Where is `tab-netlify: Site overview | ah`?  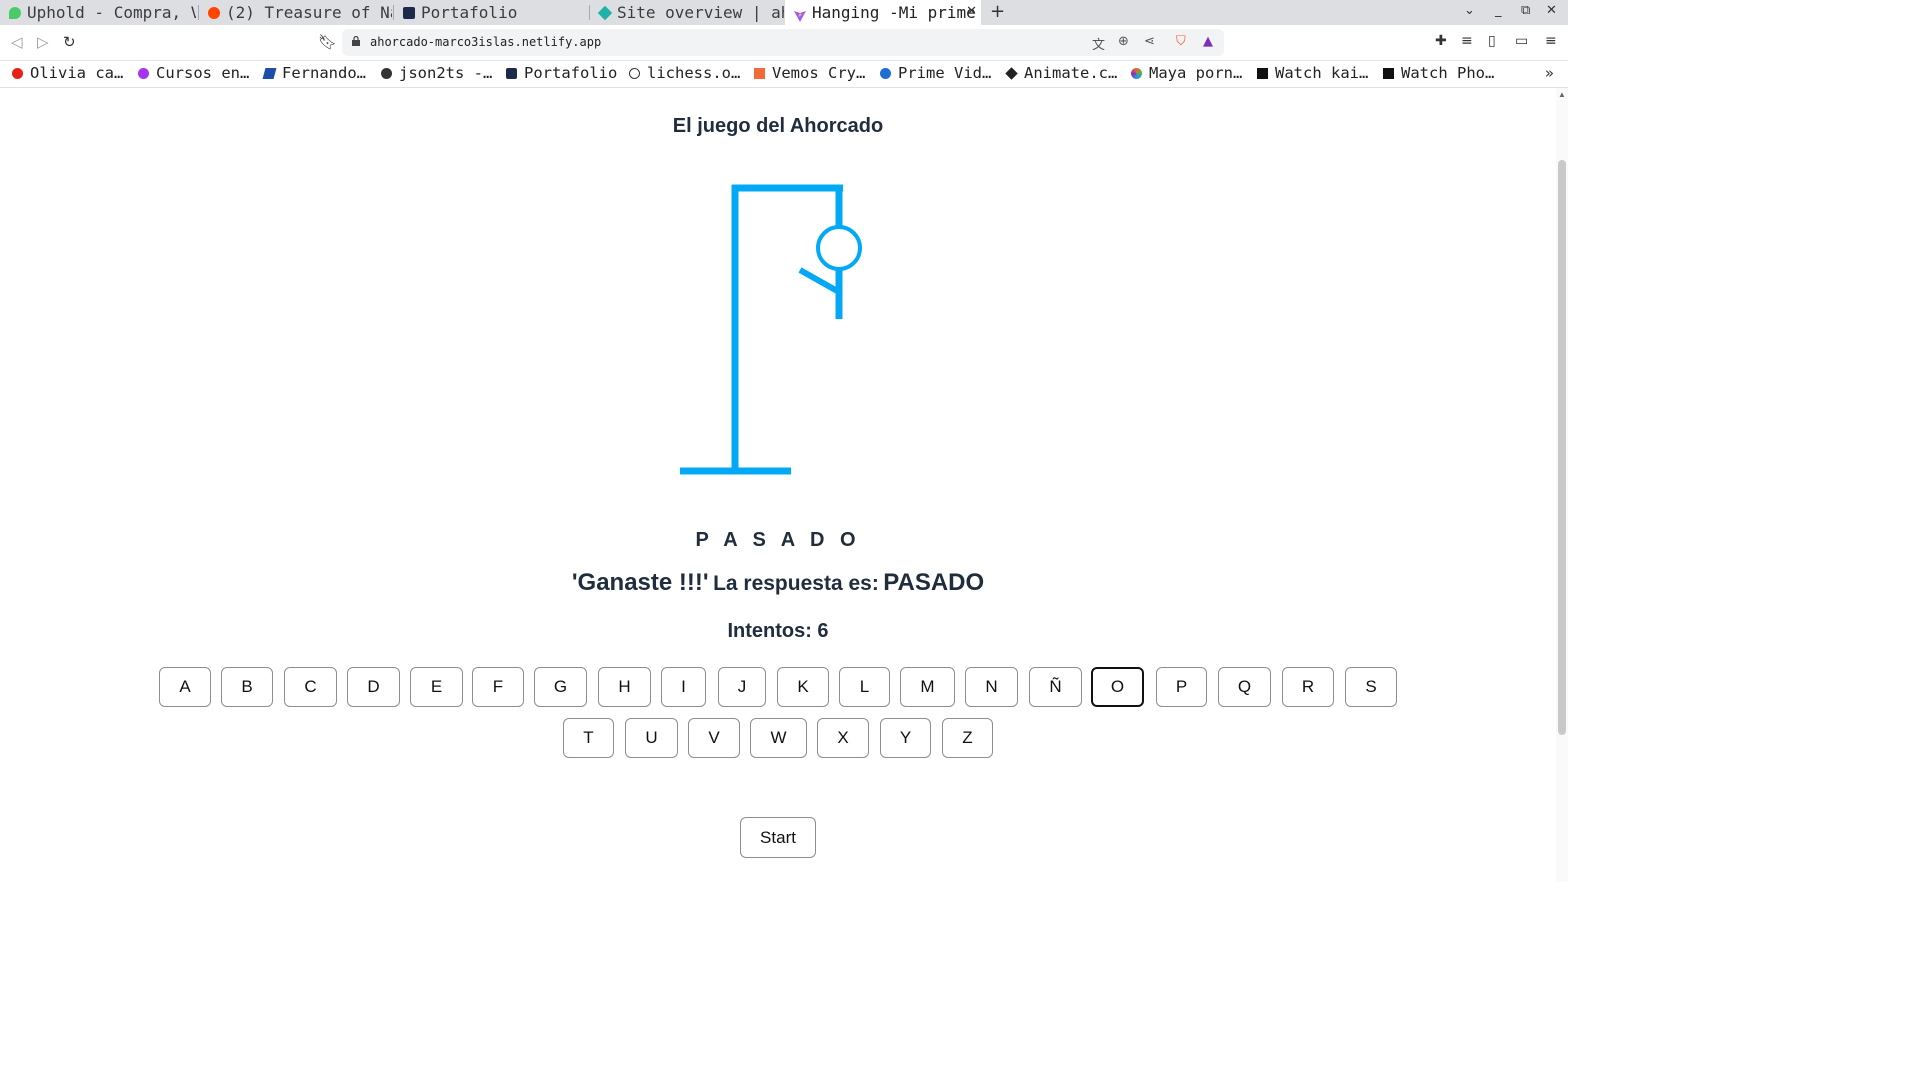
tab-netlify: Site overview | ah is located at coordinates (687, 12).